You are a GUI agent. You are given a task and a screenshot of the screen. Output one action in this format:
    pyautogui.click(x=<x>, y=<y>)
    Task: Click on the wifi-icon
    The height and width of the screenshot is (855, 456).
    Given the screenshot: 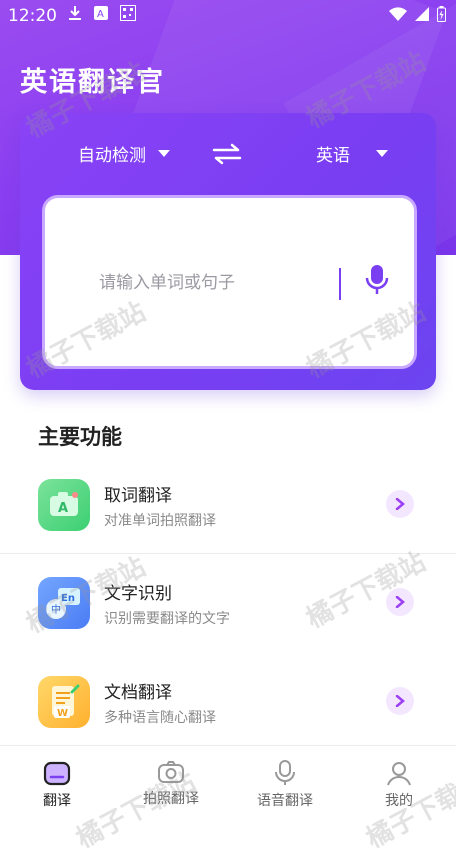 What is the action you would take?
    pyautogui.click(x=398, y=14)
    